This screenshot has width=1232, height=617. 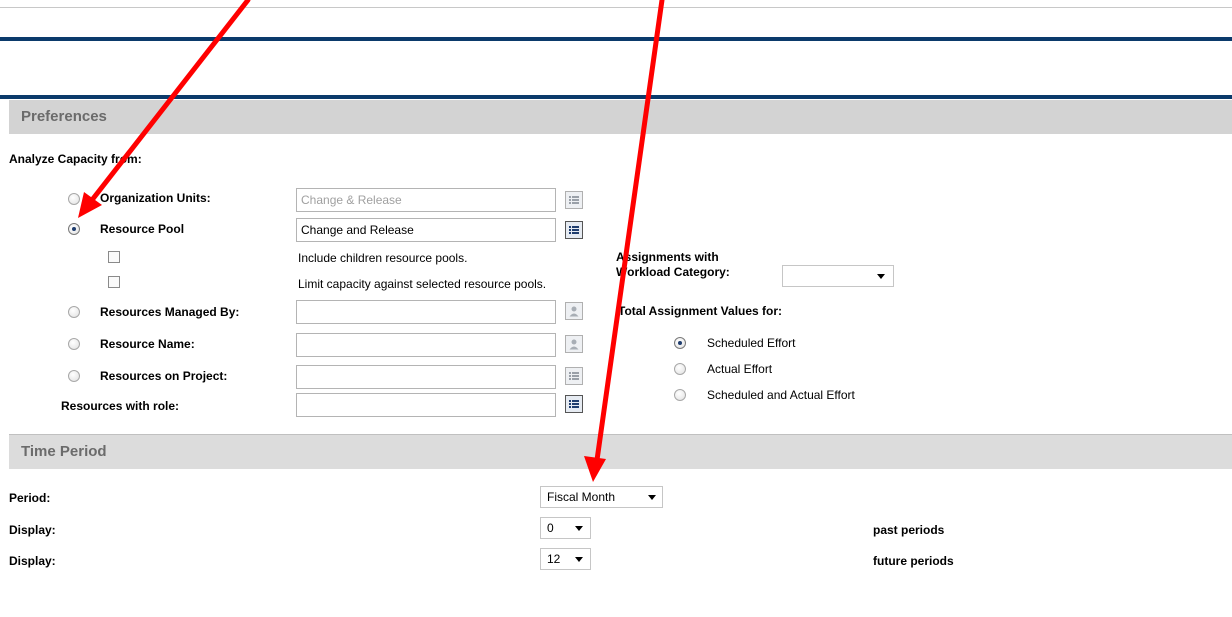 What do you see at coordinates (90, 205) in the screenshot?
I see `arrow-to-resource-pool-head` at bounding box center [90, 205].